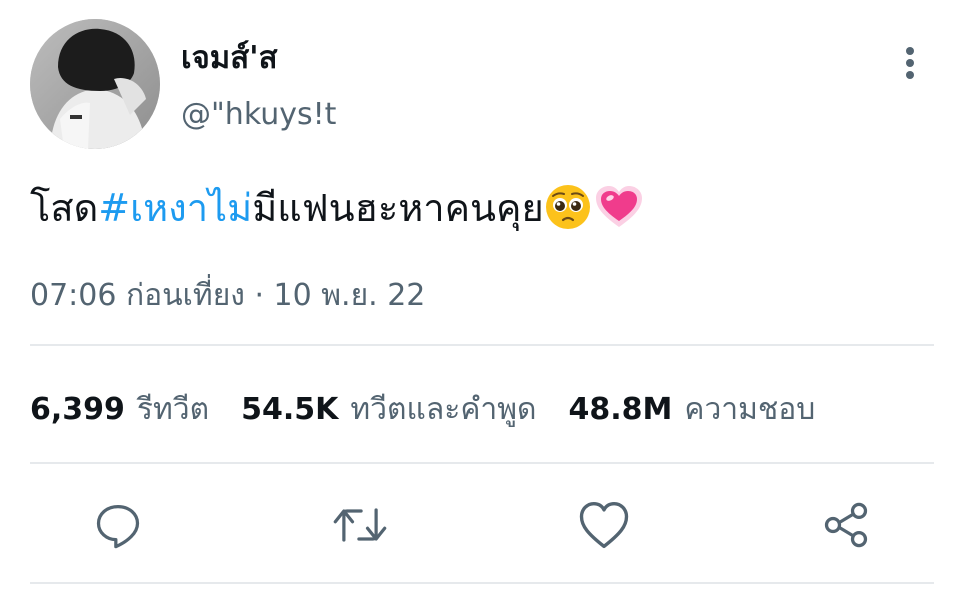 The width and height of the screenshot is (964, 600). I want to click on retweets-label: รีทวีต, so click(173, 410).